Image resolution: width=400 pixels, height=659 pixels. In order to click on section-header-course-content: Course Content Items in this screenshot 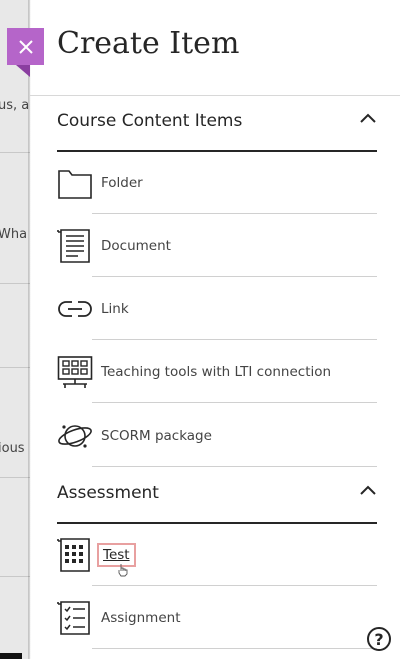, I will do `click(217, 124)`.